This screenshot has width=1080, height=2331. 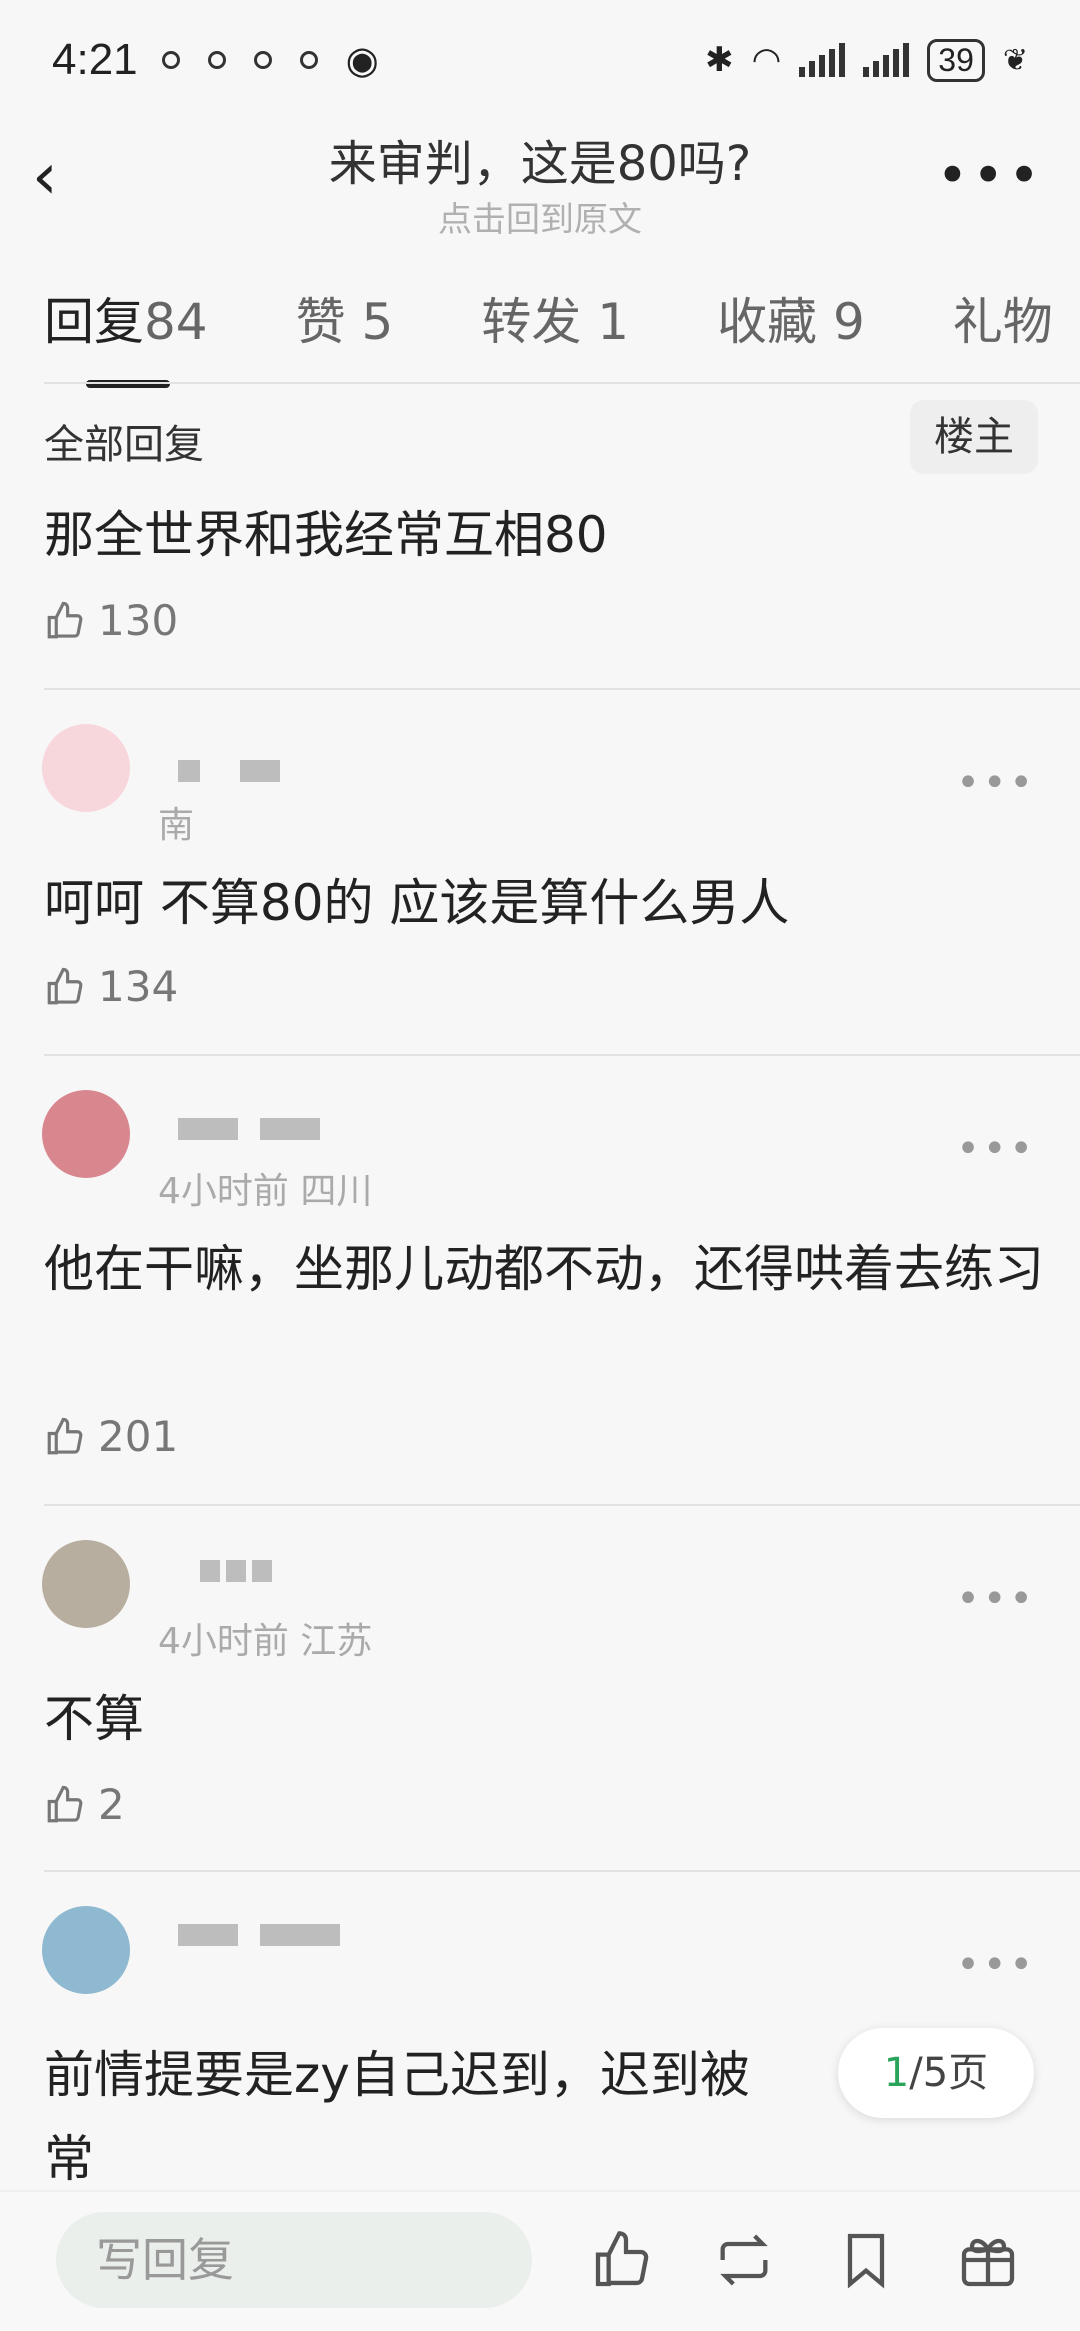 I want to click on repost-icon, so click(x=744, y=2260).